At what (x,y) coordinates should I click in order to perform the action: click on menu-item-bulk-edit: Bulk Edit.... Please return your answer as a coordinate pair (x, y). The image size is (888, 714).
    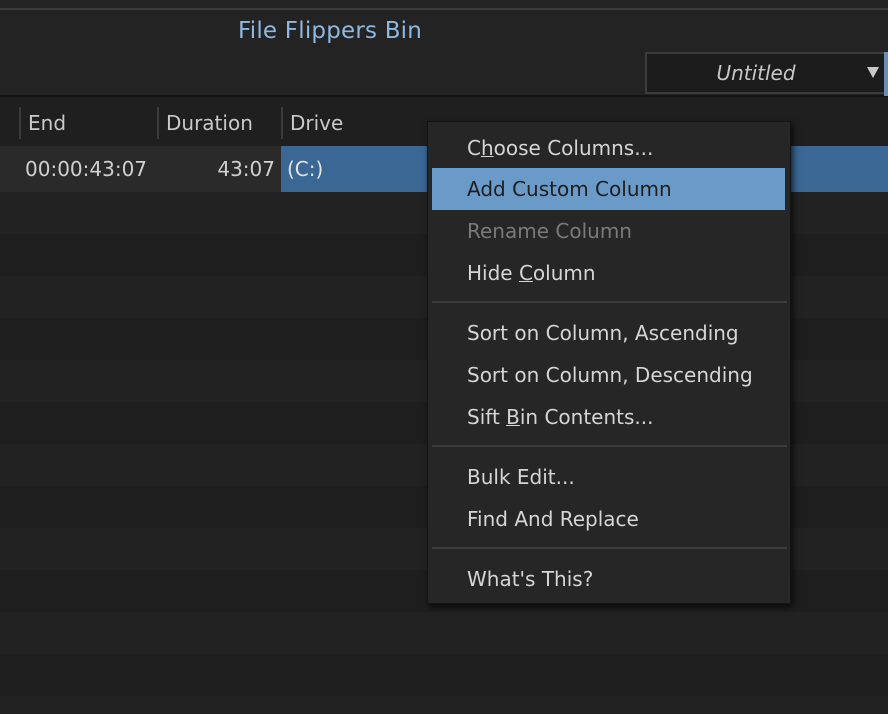
    Looking at the image, I should click on (608, 477).